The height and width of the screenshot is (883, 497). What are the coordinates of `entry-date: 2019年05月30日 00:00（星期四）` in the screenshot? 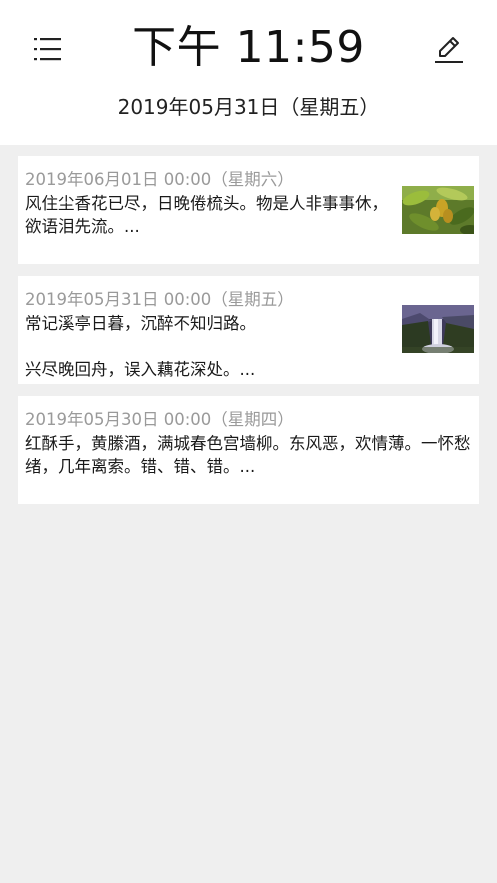 It's located at (159, 419).